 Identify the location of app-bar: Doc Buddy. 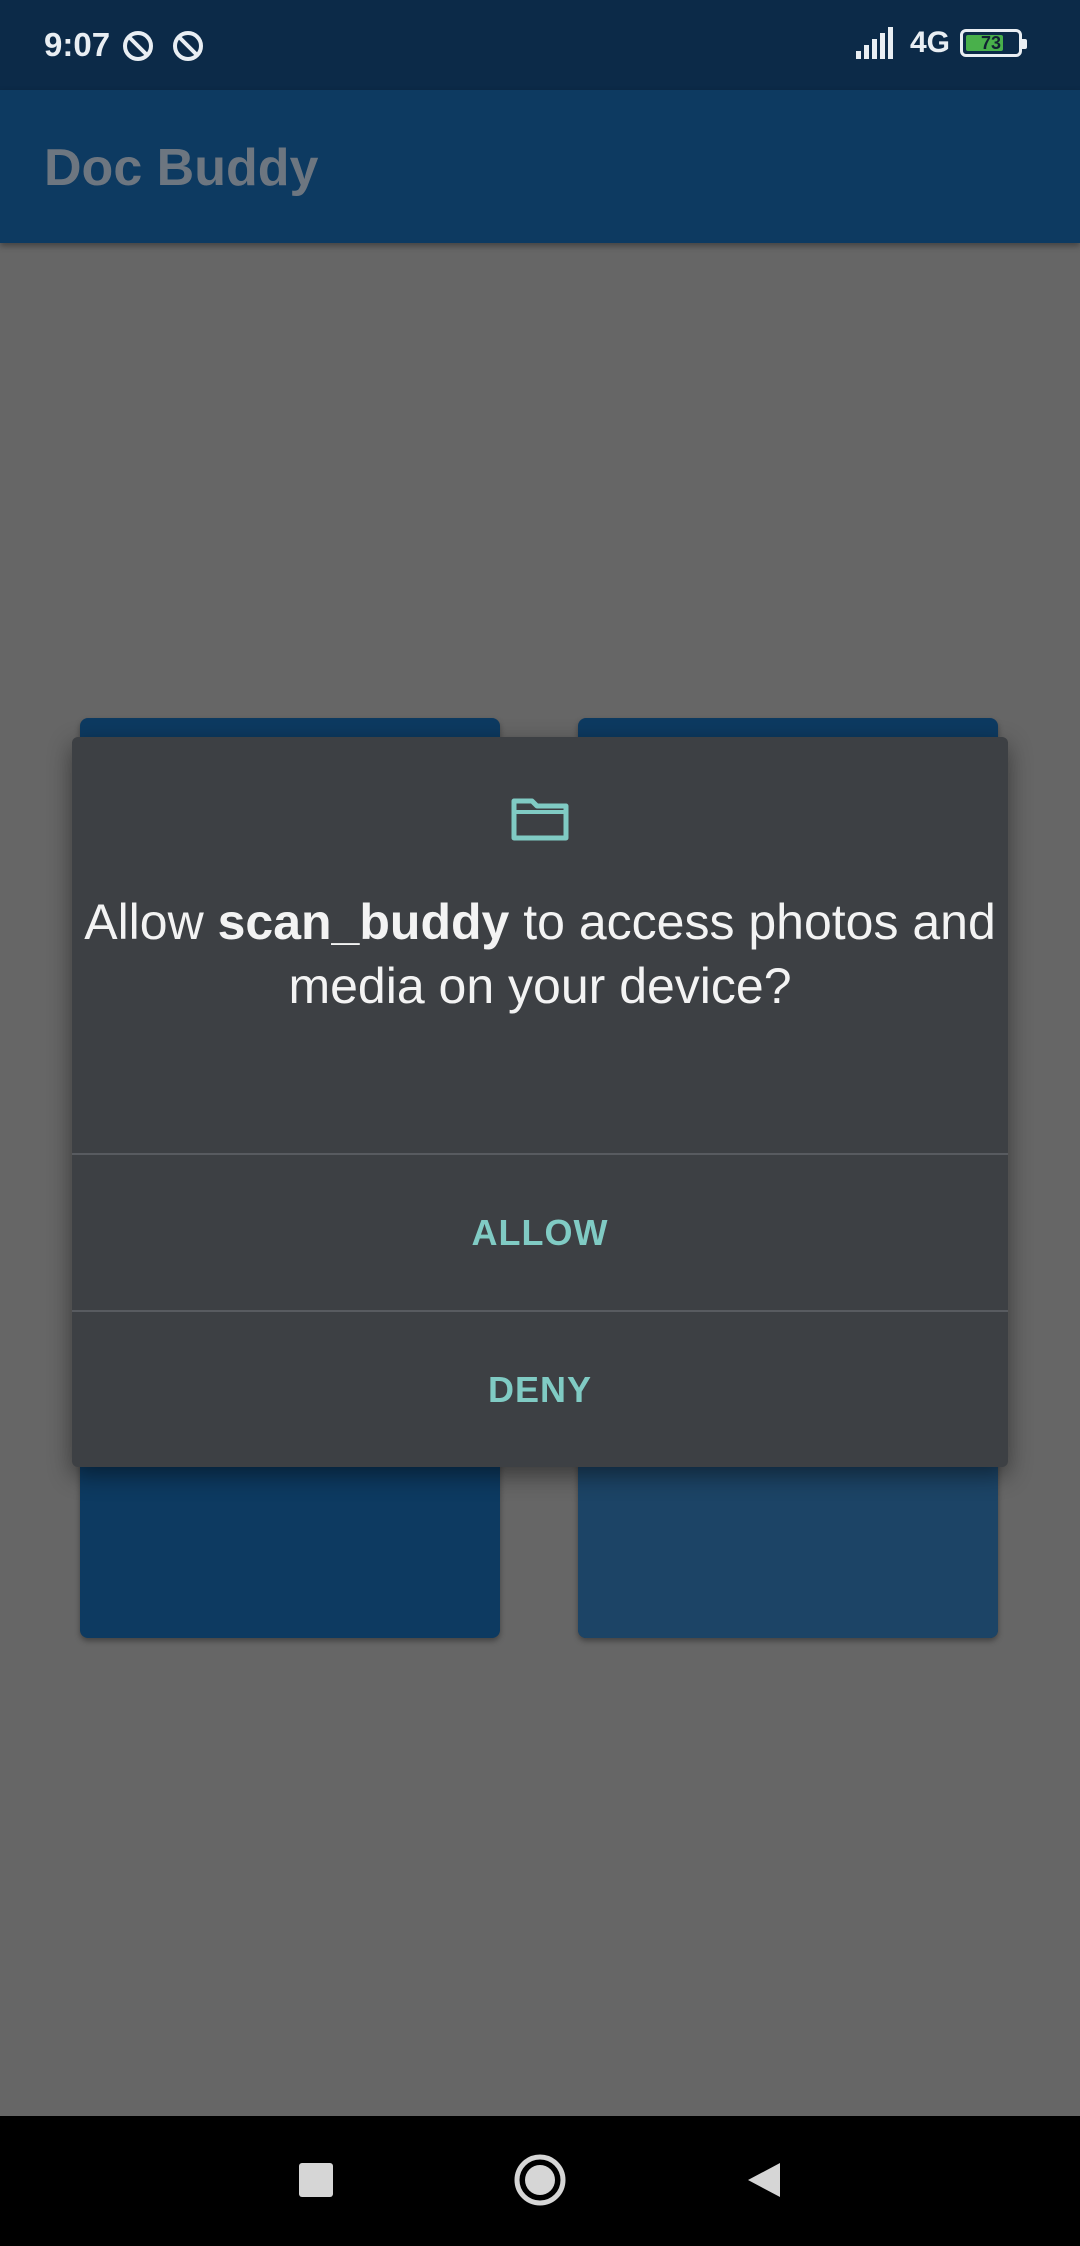
(540, 166).